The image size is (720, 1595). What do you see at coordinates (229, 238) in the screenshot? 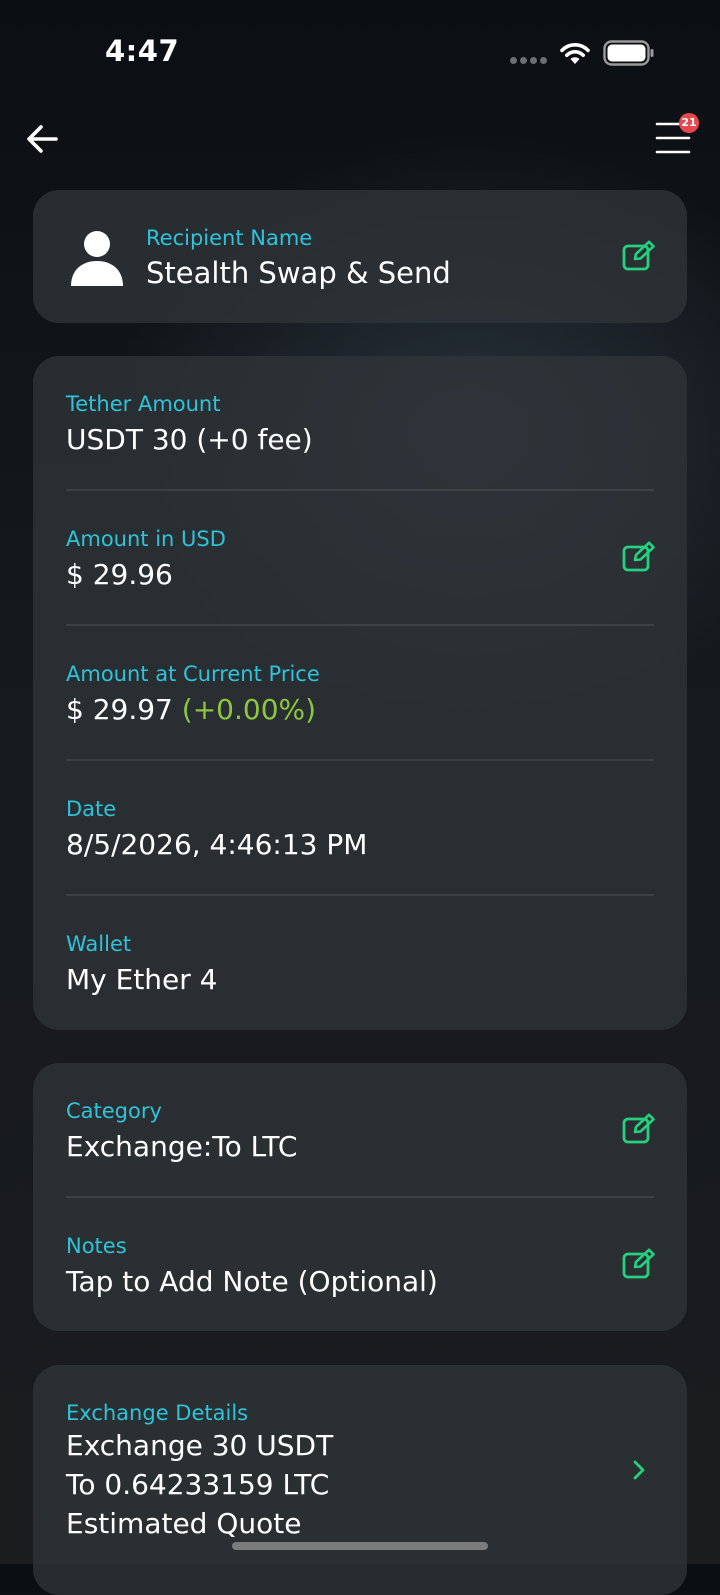
I see `recipient-name-label: Recipient Name` at bounding box center [229, 238].